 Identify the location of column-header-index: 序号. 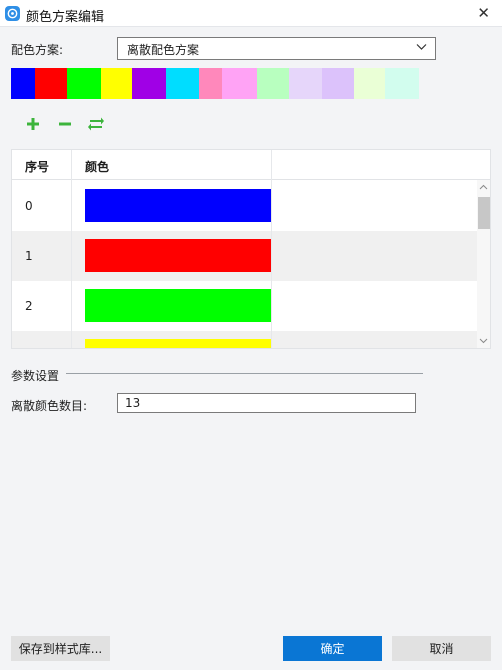
(37, 167).